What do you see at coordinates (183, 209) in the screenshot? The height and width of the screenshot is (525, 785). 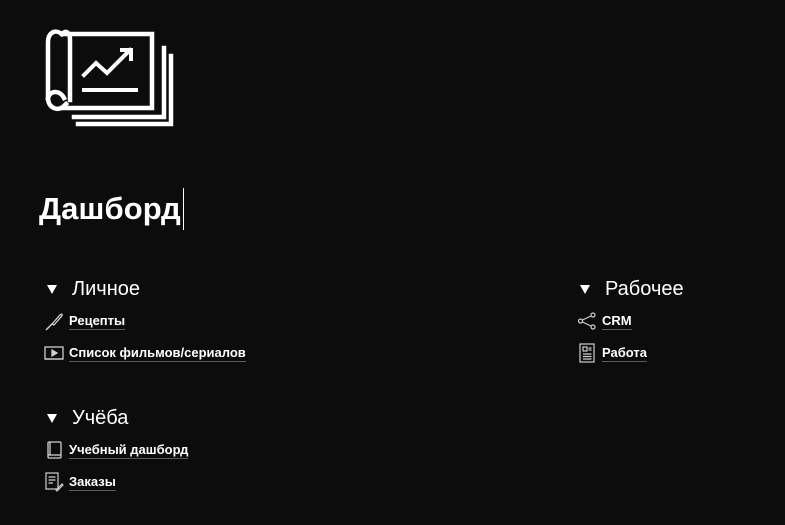 I see `text-cursor` at bounding box center [183, 209].